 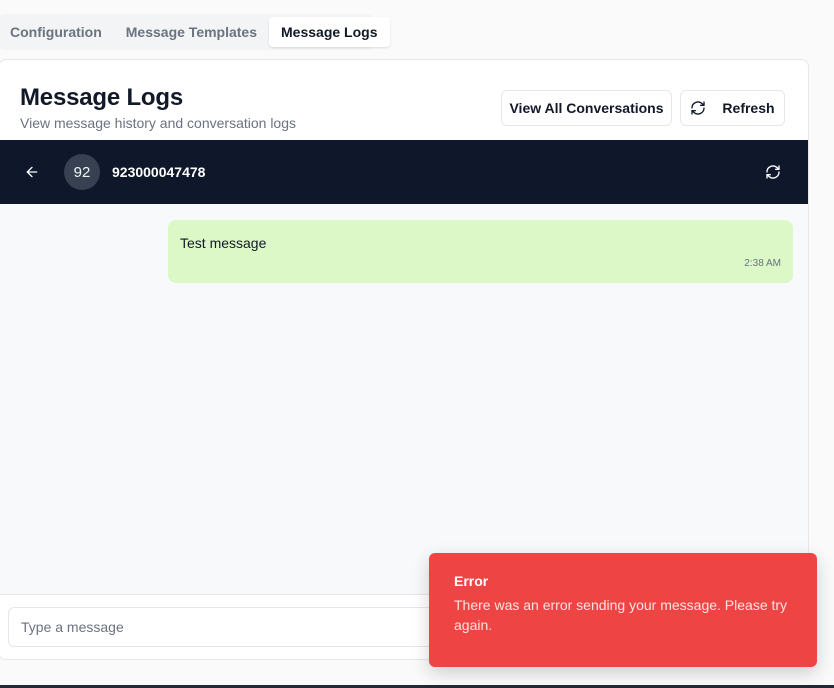 I want to click on page-title: Message Logs, so click(x=101, y=97).